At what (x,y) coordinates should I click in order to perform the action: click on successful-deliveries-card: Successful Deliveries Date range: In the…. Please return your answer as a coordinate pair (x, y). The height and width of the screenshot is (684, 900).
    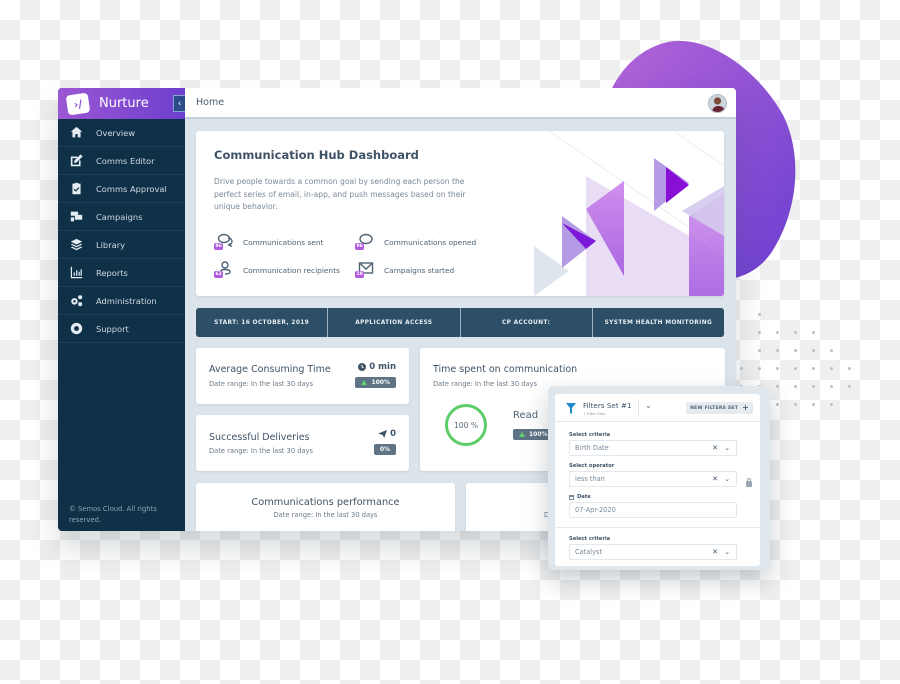
    Looking at the image, I should click on (302, 443).